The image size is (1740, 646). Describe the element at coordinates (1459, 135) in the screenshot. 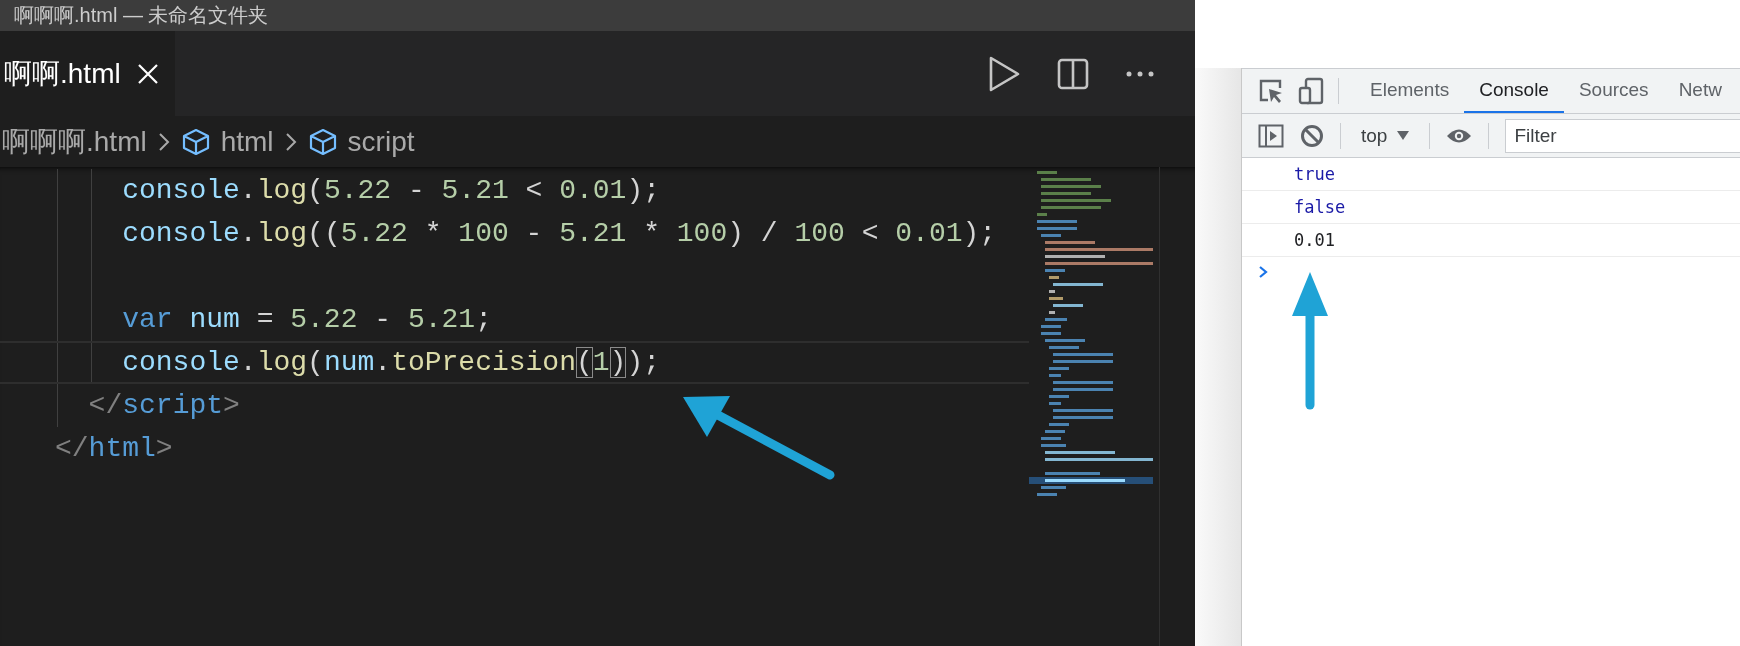

I see `eye-icon` at that location.